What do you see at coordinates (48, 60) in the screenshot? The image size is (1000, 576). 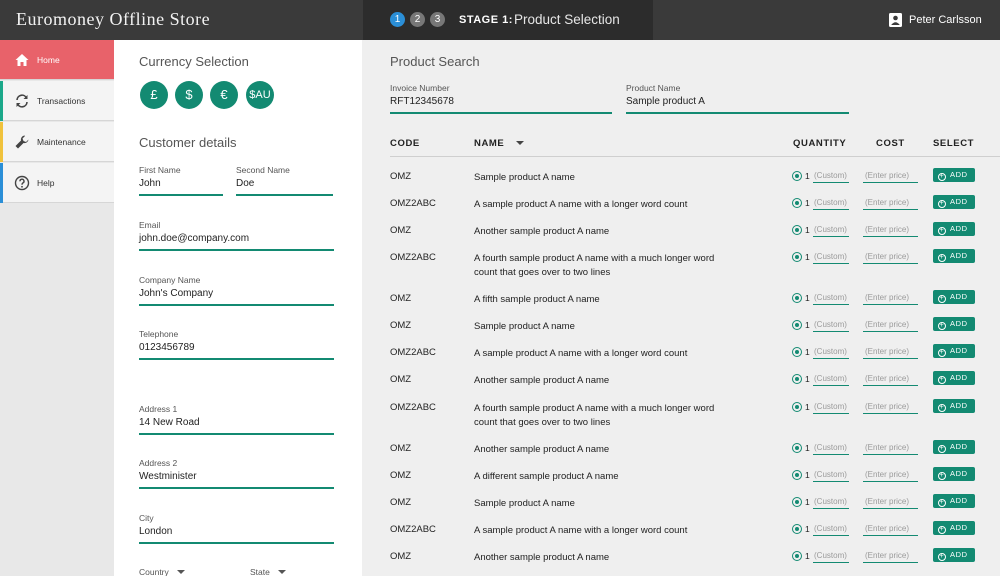 I see `sidebar-item-label: Home` at bounding box center [48, 60].